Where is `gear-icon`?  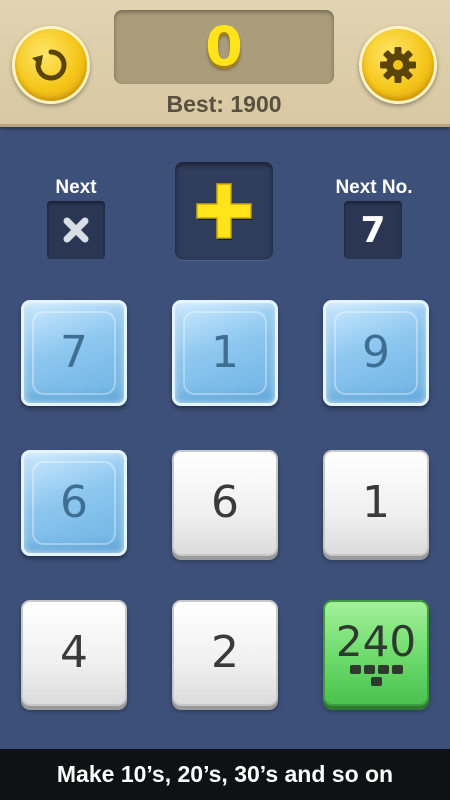
gear-icon is located at coordinates (398, 65).